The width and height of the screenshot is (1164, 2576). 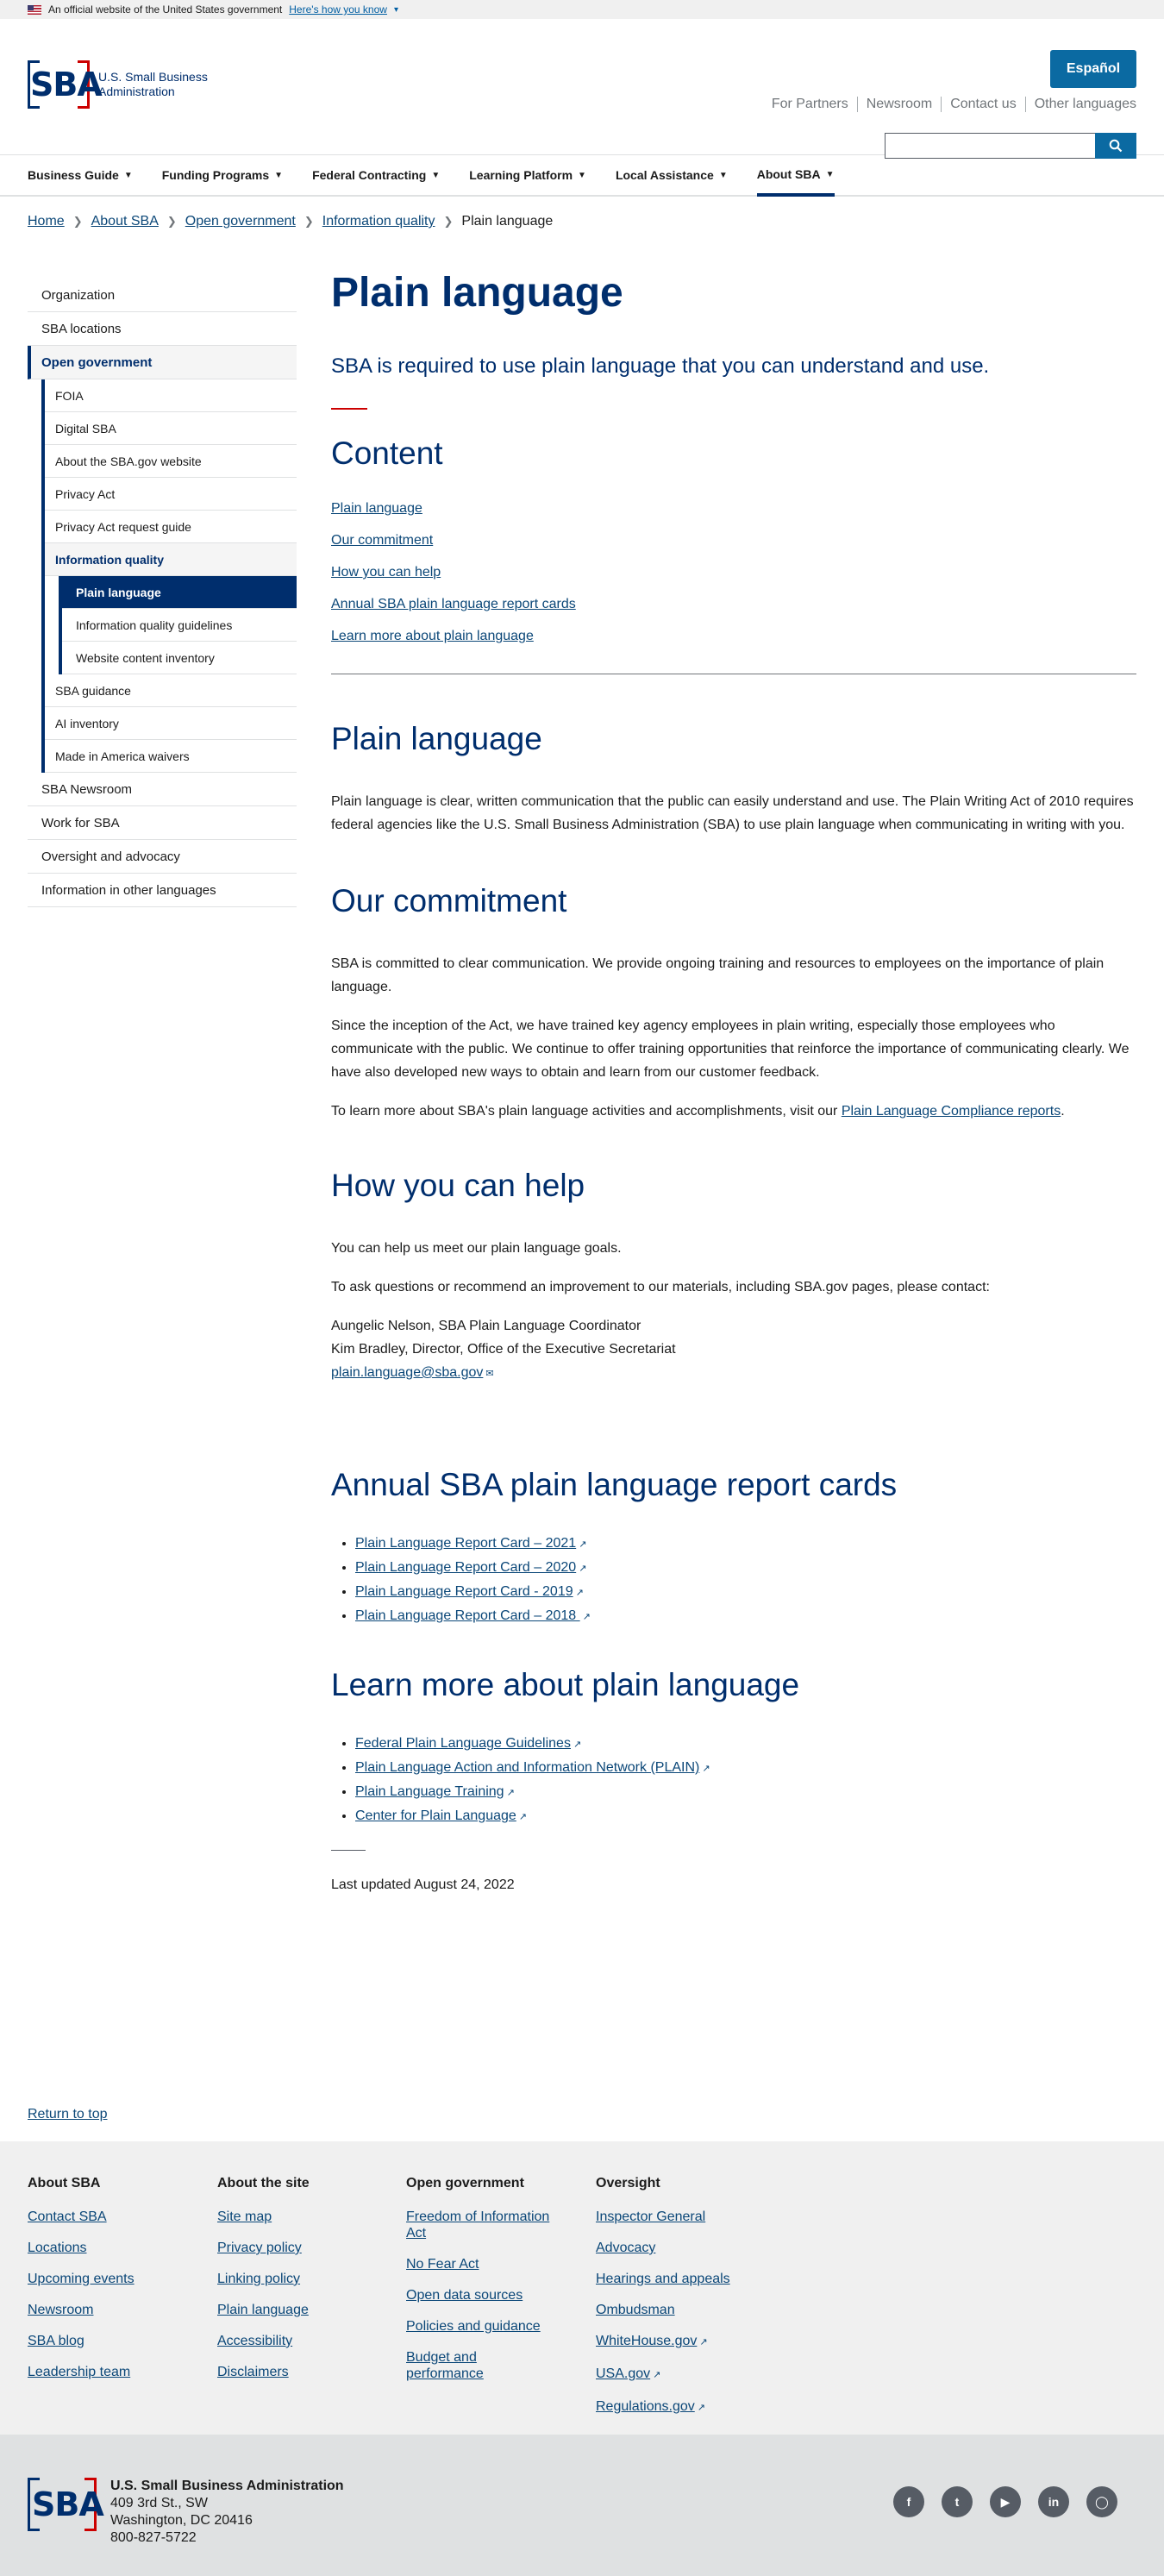 I want to click on toc-link-our-commitment: Our commitment, so click(x=382, y=540).